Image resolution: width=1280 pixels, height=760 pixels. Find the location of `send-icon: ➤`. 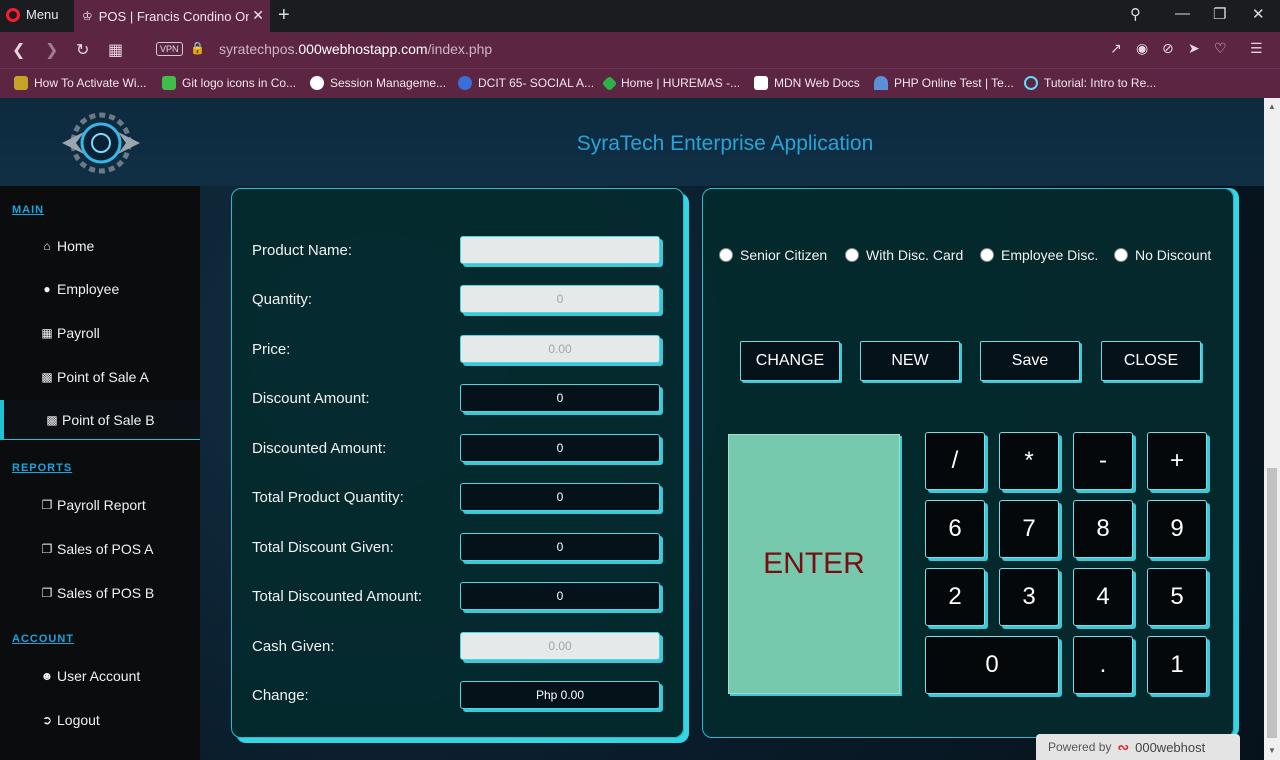

send-icon: ➤ is located at coordinates (1194, 48).